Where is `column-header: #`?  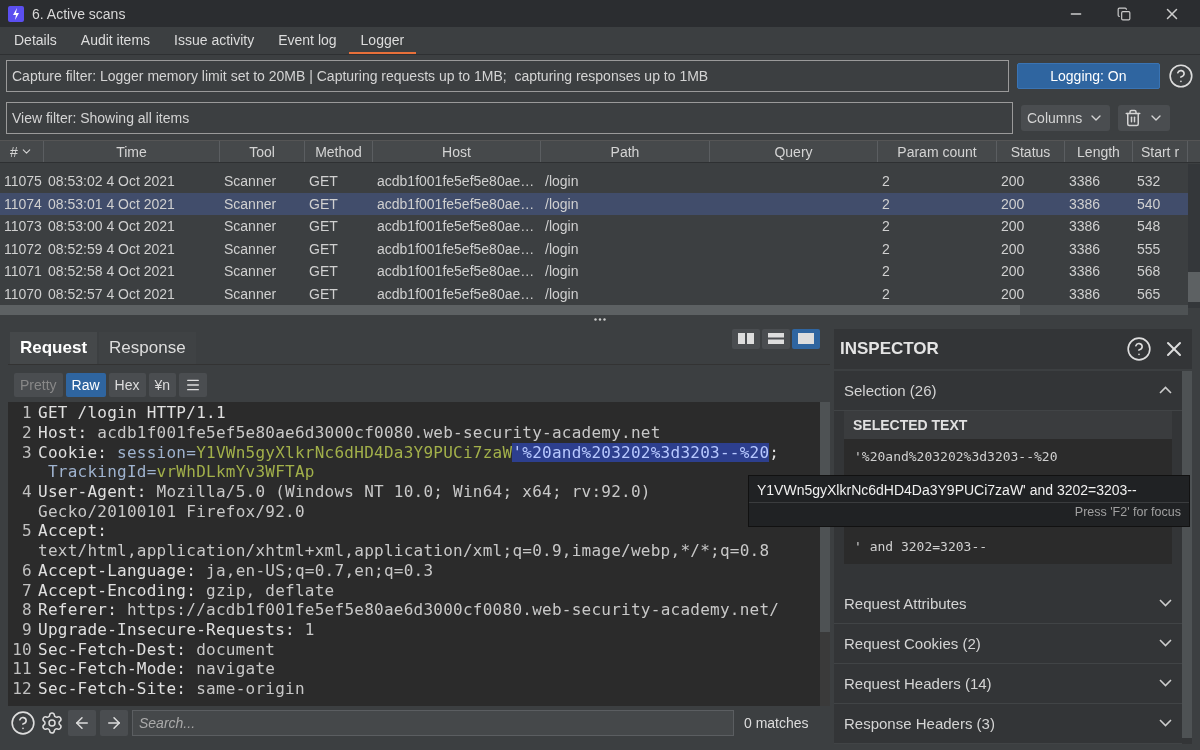
column-header: # is located at coordinates (22, 152).